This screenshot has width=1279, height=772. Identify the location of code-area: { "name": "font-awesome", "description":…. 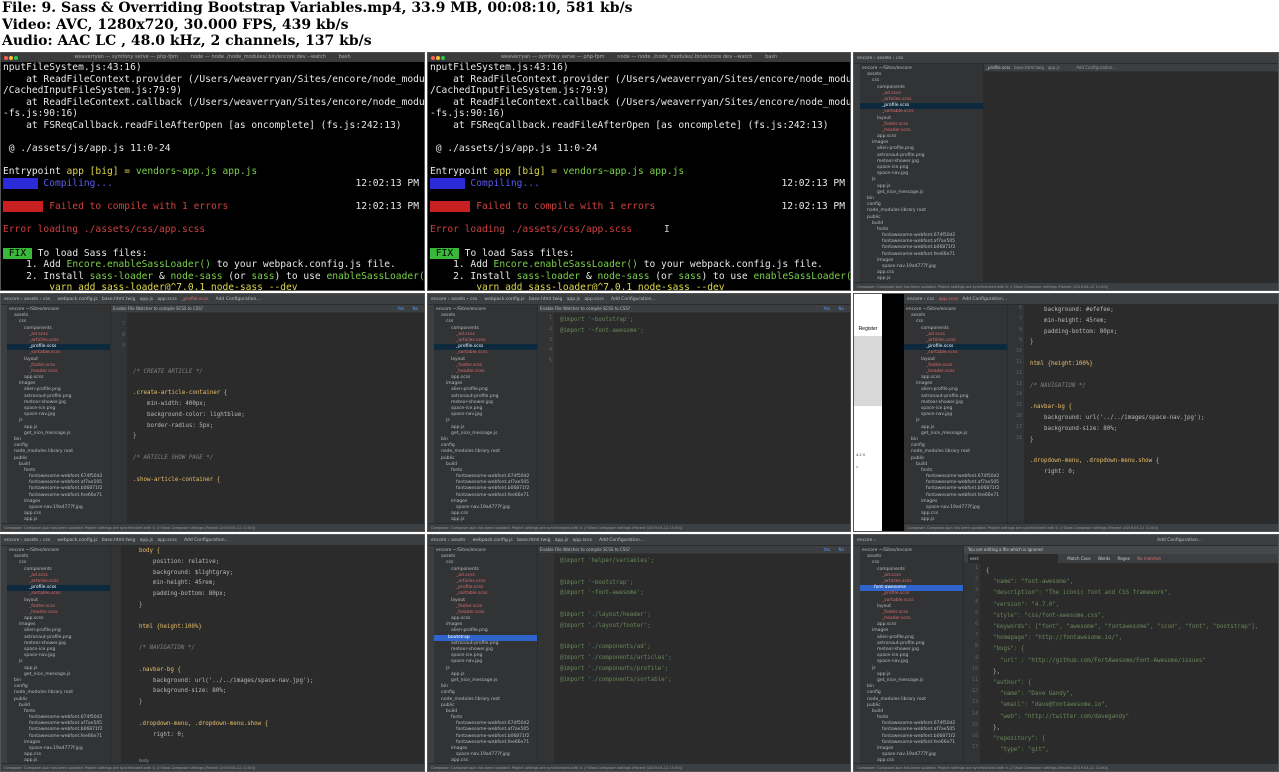
(1132, 661).